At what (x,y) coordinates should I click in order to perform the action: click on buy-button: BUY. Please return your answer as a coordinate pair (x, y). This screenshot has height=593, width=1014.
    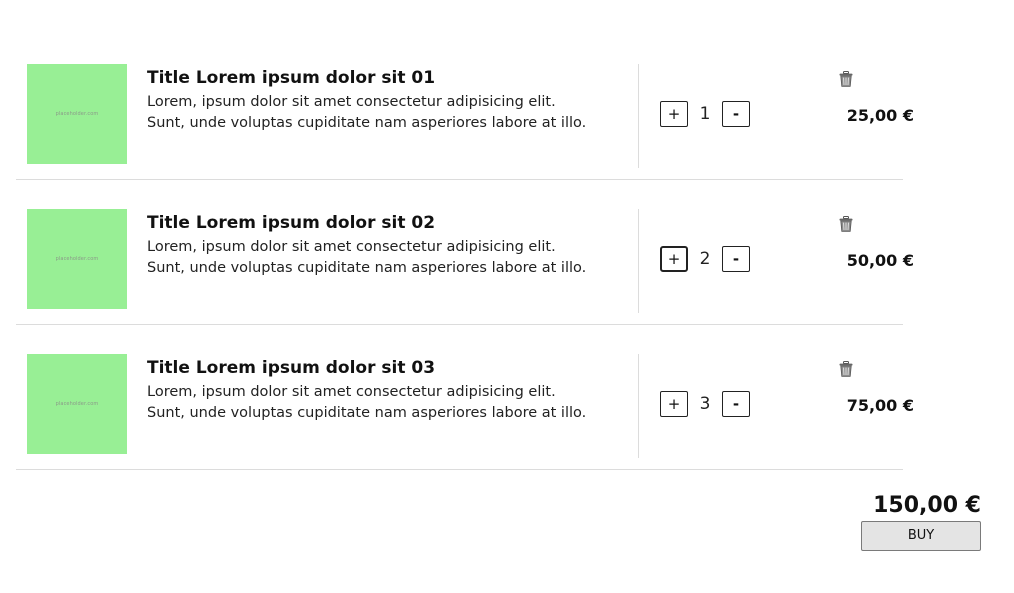
    Looking at the image, I should click on (921, 536).